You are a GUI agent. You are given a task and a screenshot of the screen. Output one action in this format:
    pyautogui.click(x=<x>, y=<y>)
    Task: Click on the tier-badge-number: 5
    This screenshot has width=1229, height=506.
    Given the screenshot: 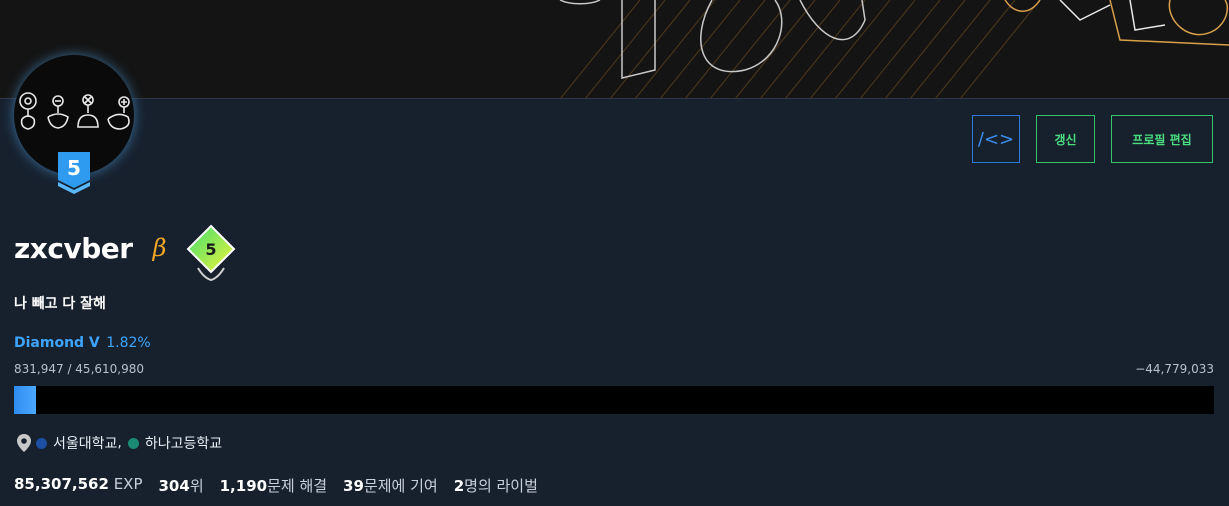 What is the action you would take?
    pyautogui.click(x=74, y=168)
    